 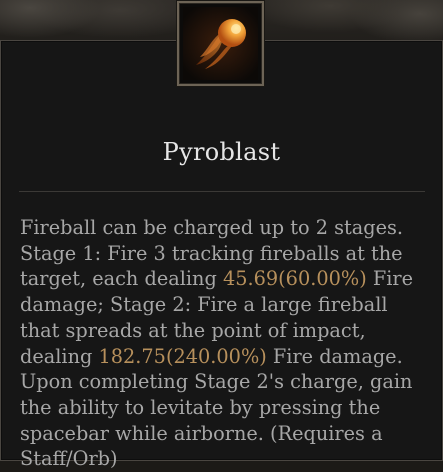 What do you see at coordinates (212, 227) in the screenshot?
I see `description-text: Fireball can be charged up to 2 stages.` at bounding box center [212, 227].